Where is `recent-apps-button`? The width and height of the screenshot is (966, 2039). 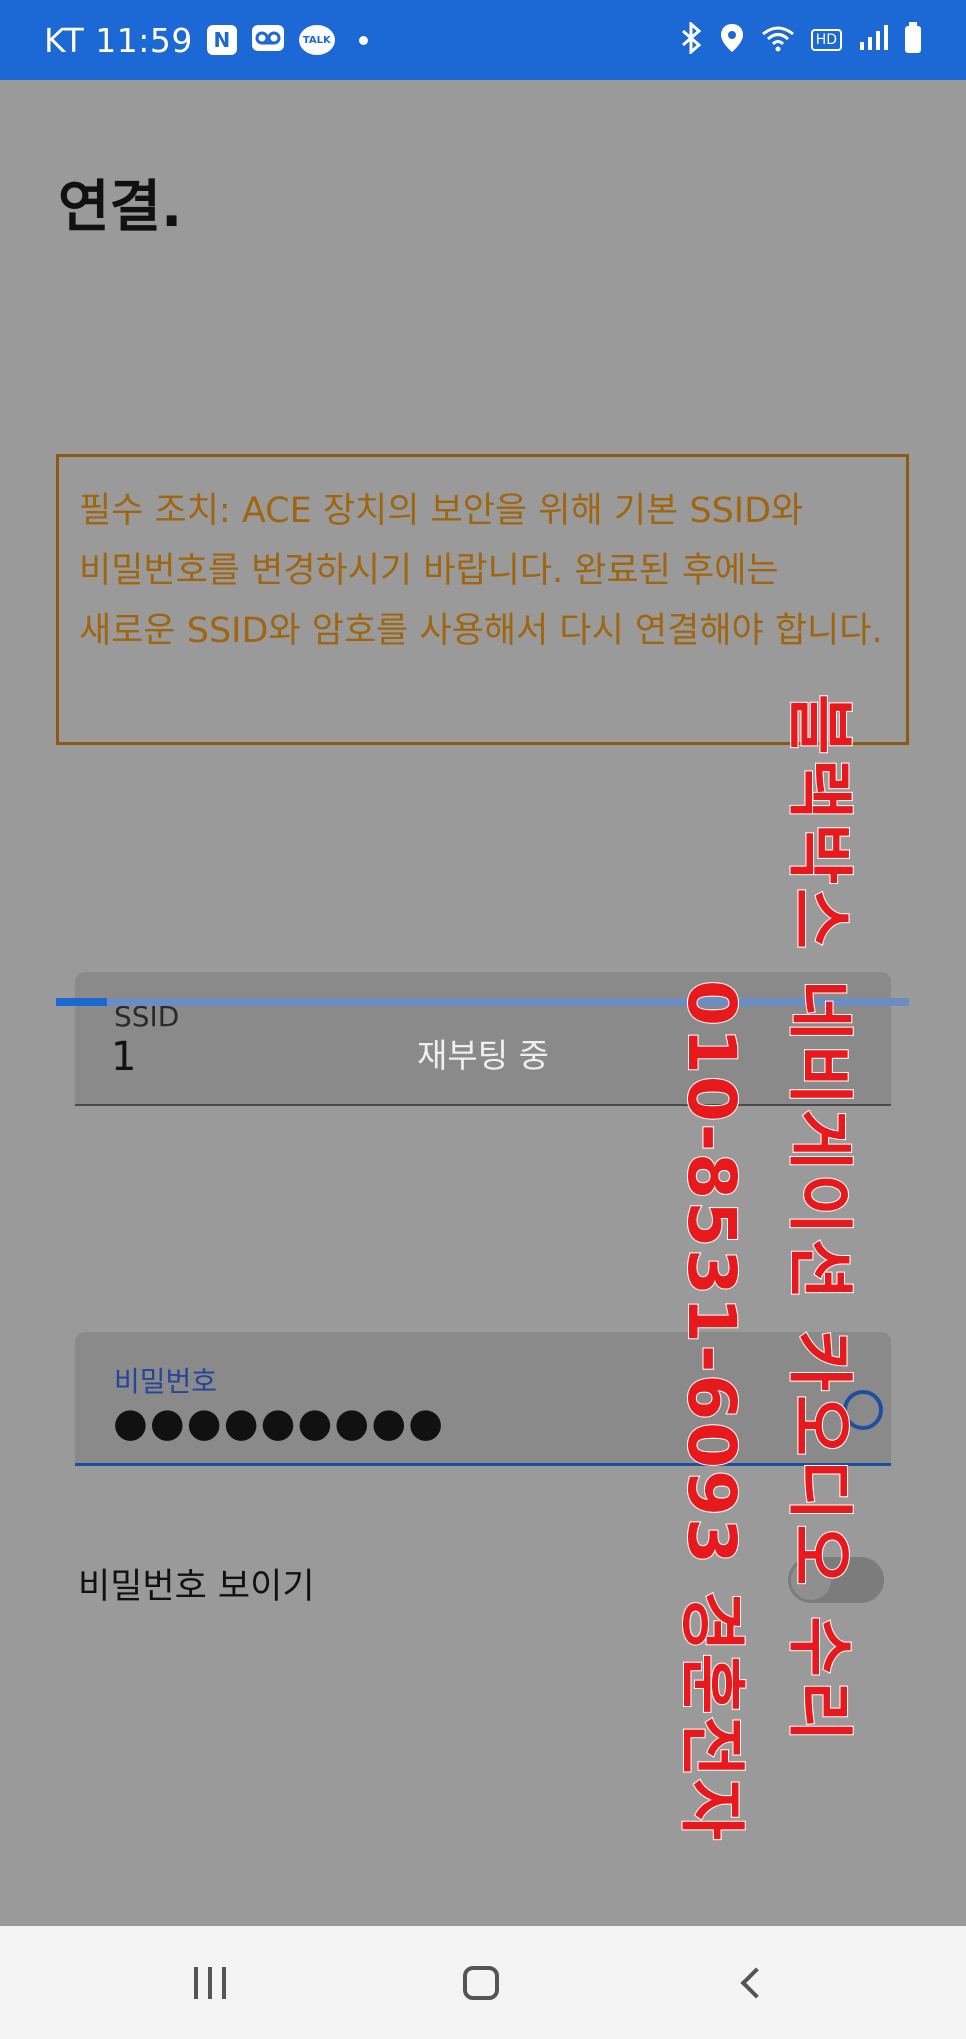 recent-apps-button is located at coordinates (210, 1982).